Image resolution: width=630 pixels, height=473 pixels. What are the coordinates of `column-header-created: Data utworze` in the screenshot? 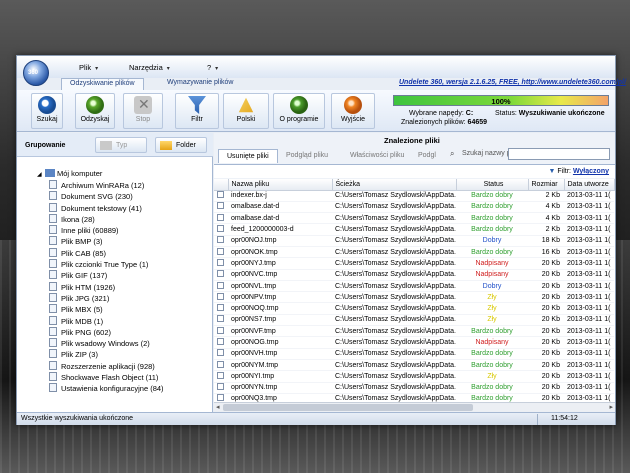 It's located at (589, 185).